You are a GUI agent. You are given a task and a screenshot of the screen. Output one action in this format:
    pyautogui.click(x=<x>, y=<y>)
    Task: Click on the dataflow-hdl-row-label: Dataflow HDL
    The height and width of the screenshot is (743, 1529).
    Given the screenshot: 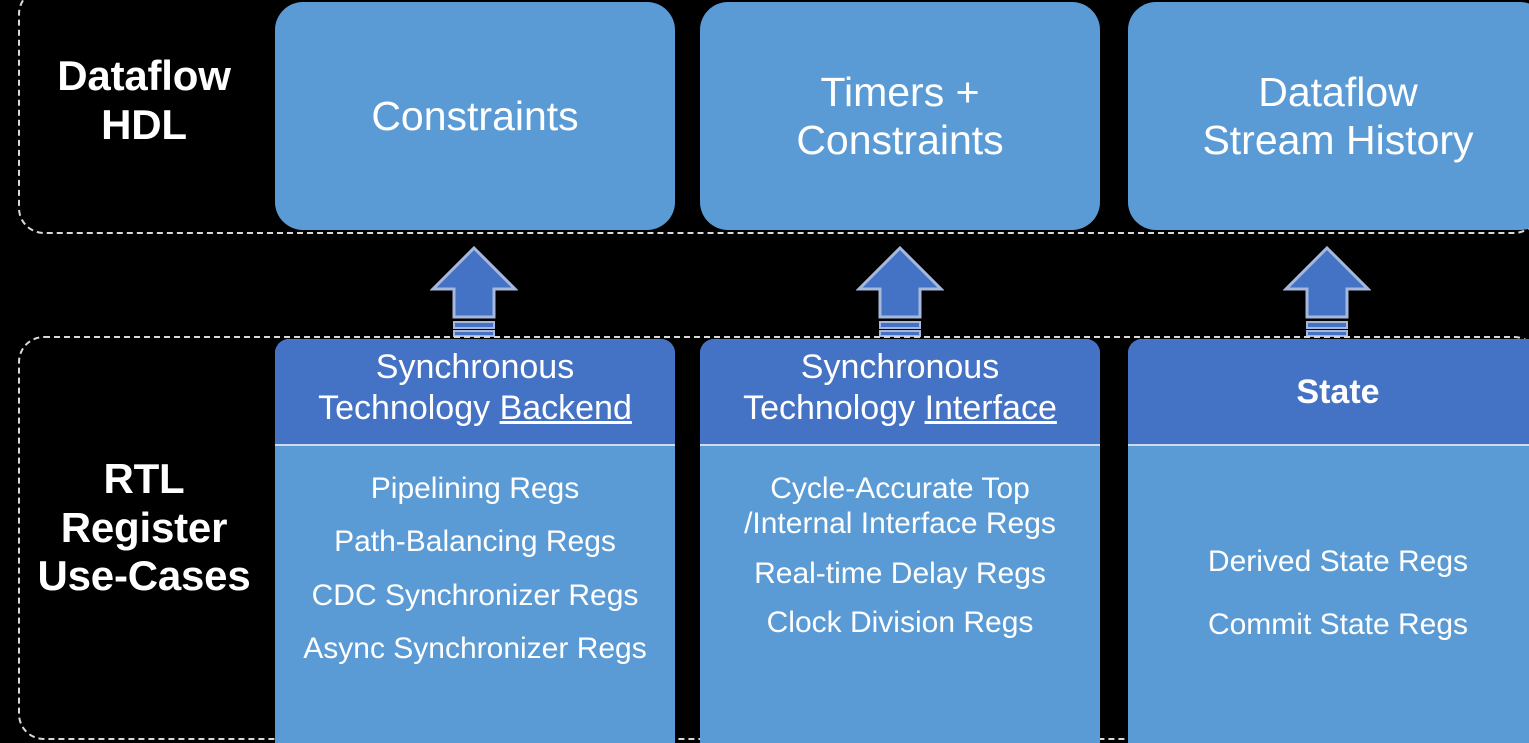 What is the action you would take?
    pyautogui.click(x=144, y=100)
    